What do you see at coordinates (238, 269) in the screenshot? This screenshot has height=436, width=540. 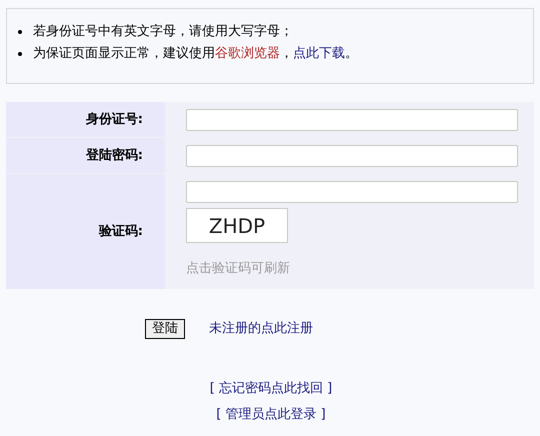 I see `captcha-hint: 点击验证码可刷新` at bounding box center [238, 269].